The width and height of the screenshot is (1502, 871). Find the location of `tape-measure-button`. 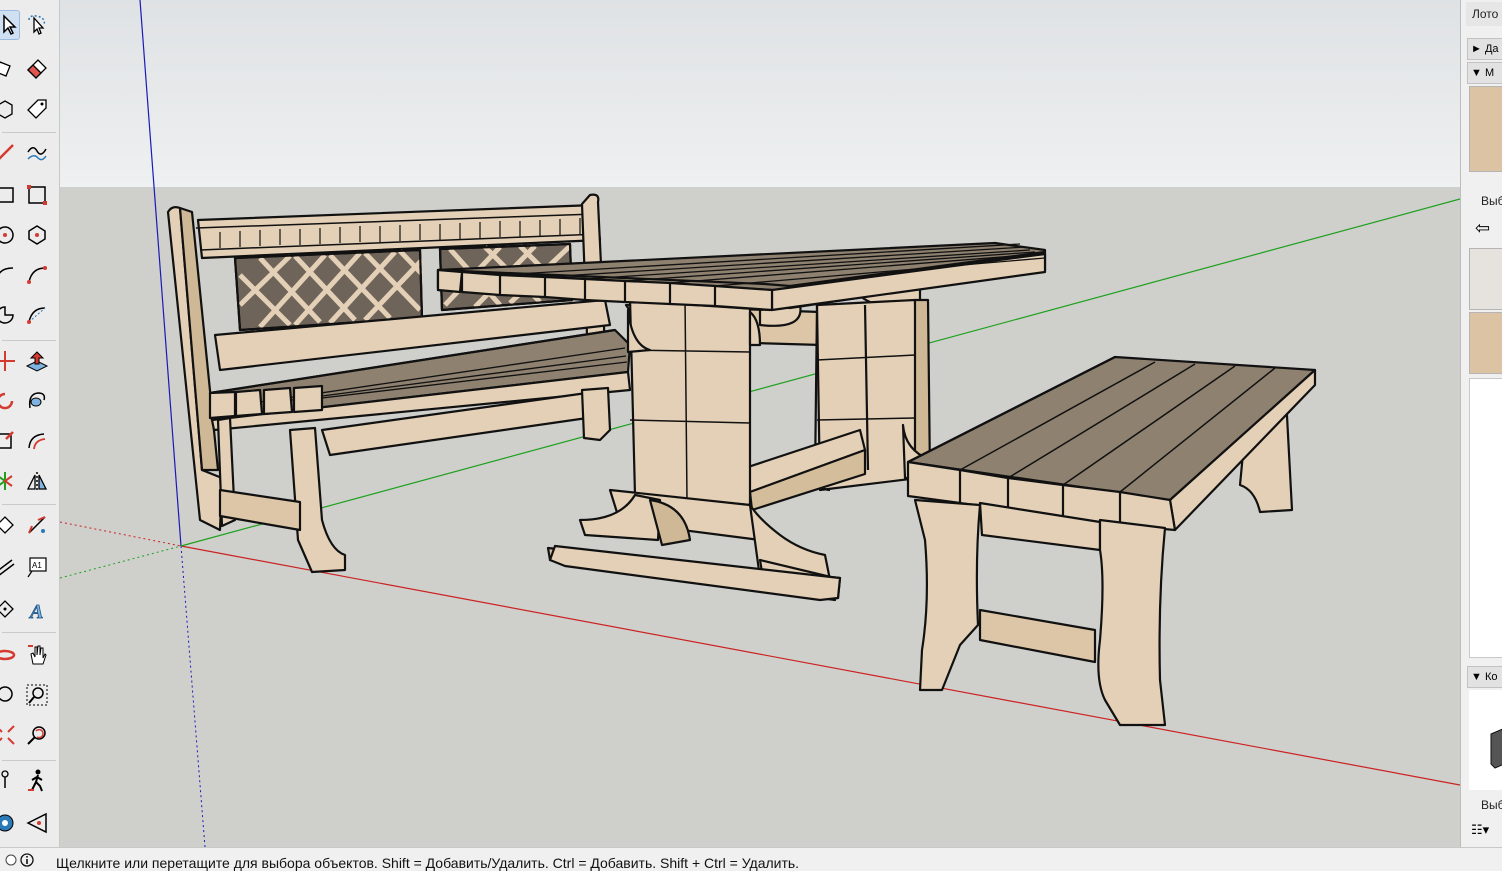

tape-measure-button is located at coordinates (10, 525).